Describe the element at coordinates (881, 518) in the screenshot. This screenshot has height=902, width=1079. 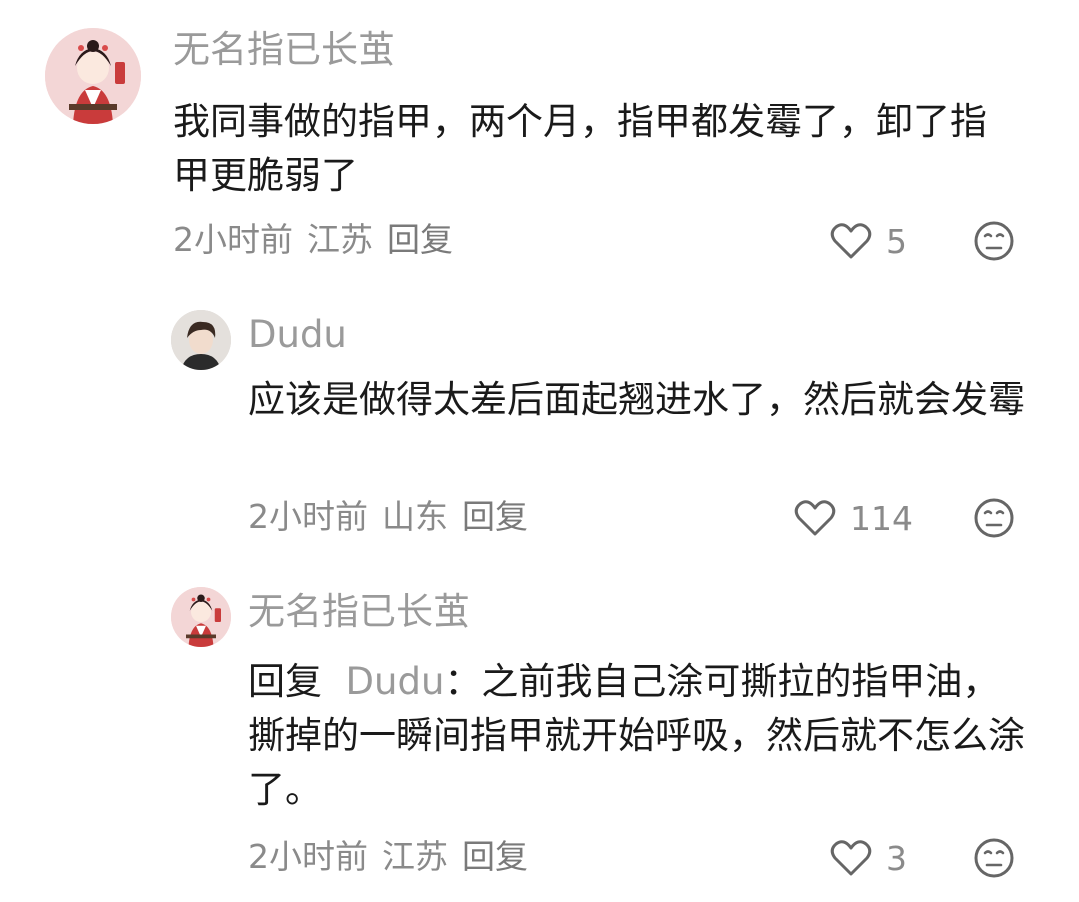
I see `like-count: 114` at that location.